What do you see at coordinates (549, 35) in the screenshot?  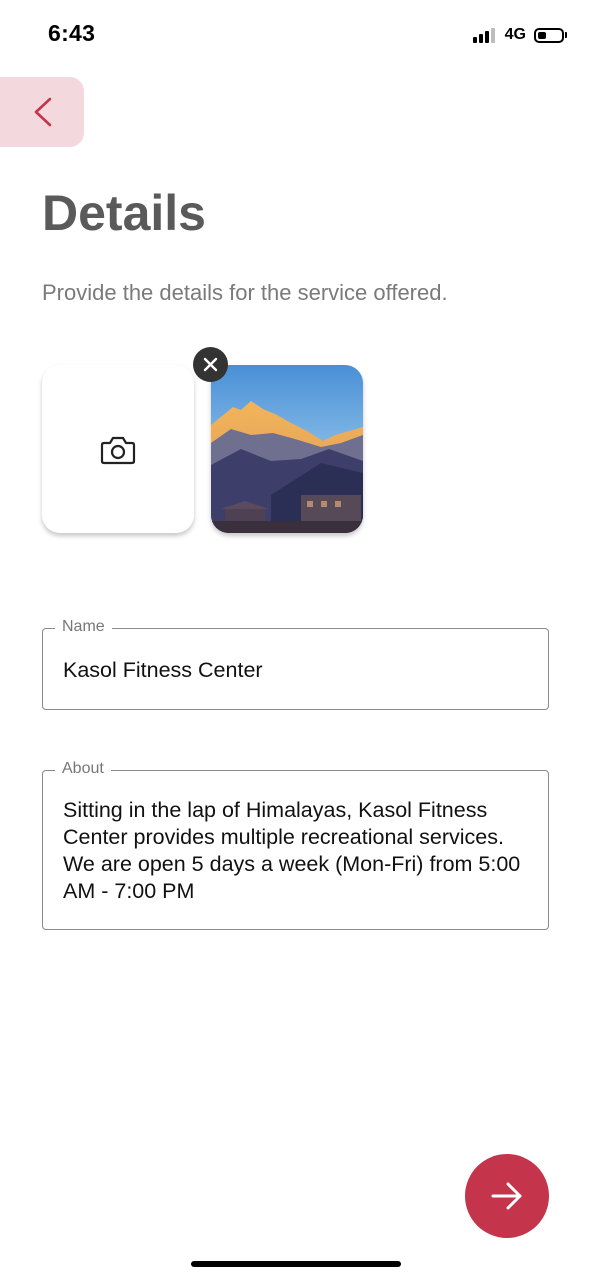 I see `battery-icon` at bounding box center [549, 35].